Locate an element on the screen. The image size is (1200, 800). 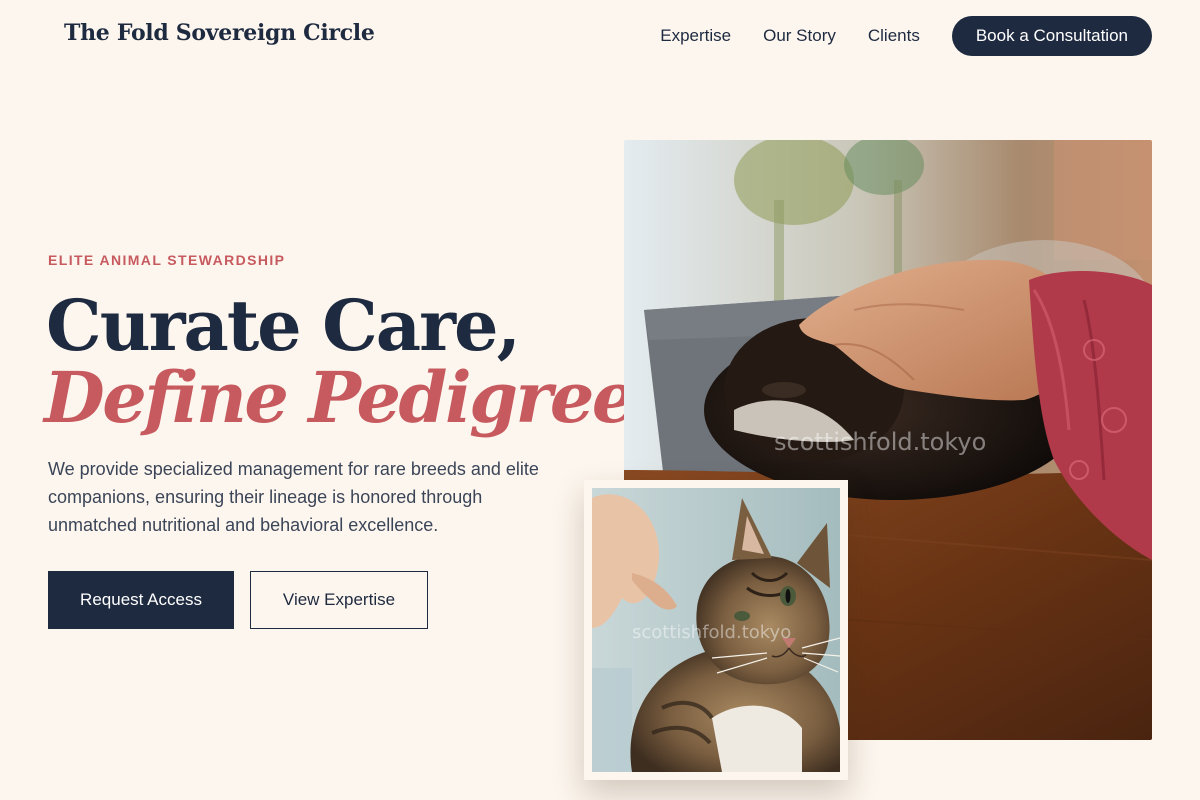
inset-photo-watermark: scottishfold.tokyo is located at coordinates (711, 632).